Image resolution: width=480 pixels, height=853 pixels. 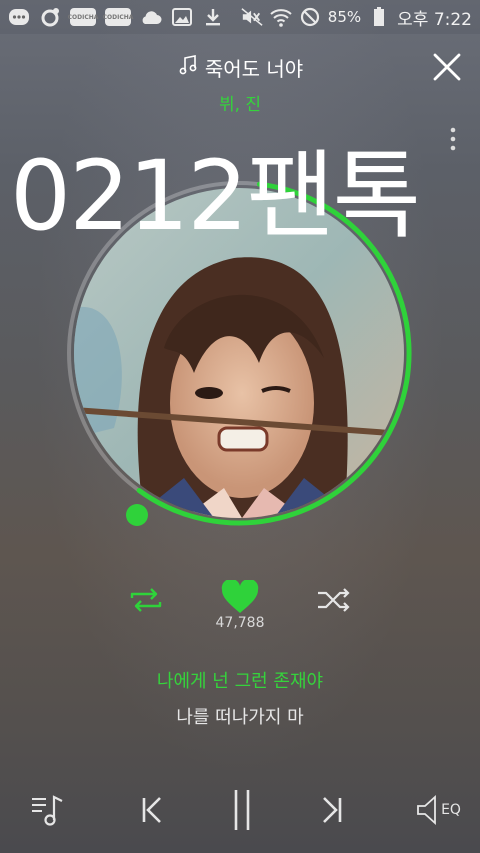 What do you see at coordinates (137, 515) in the screenshot?
I see `progress-handle` at bounding box center [137, 515].